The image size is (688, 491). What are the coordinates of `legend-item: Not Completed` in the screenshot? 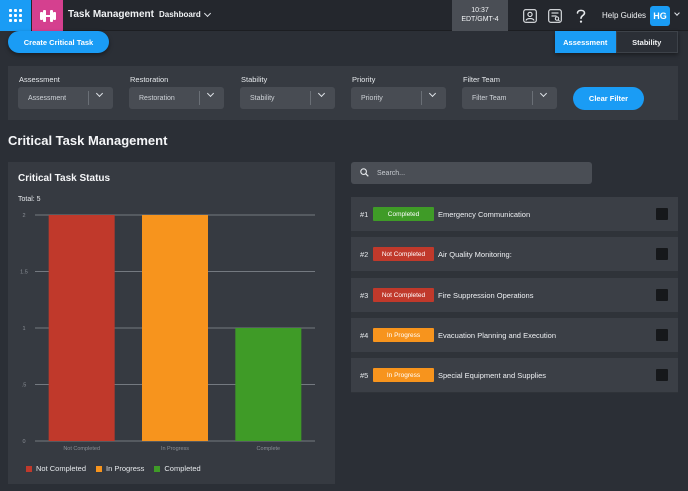 It's located at (56, 468).